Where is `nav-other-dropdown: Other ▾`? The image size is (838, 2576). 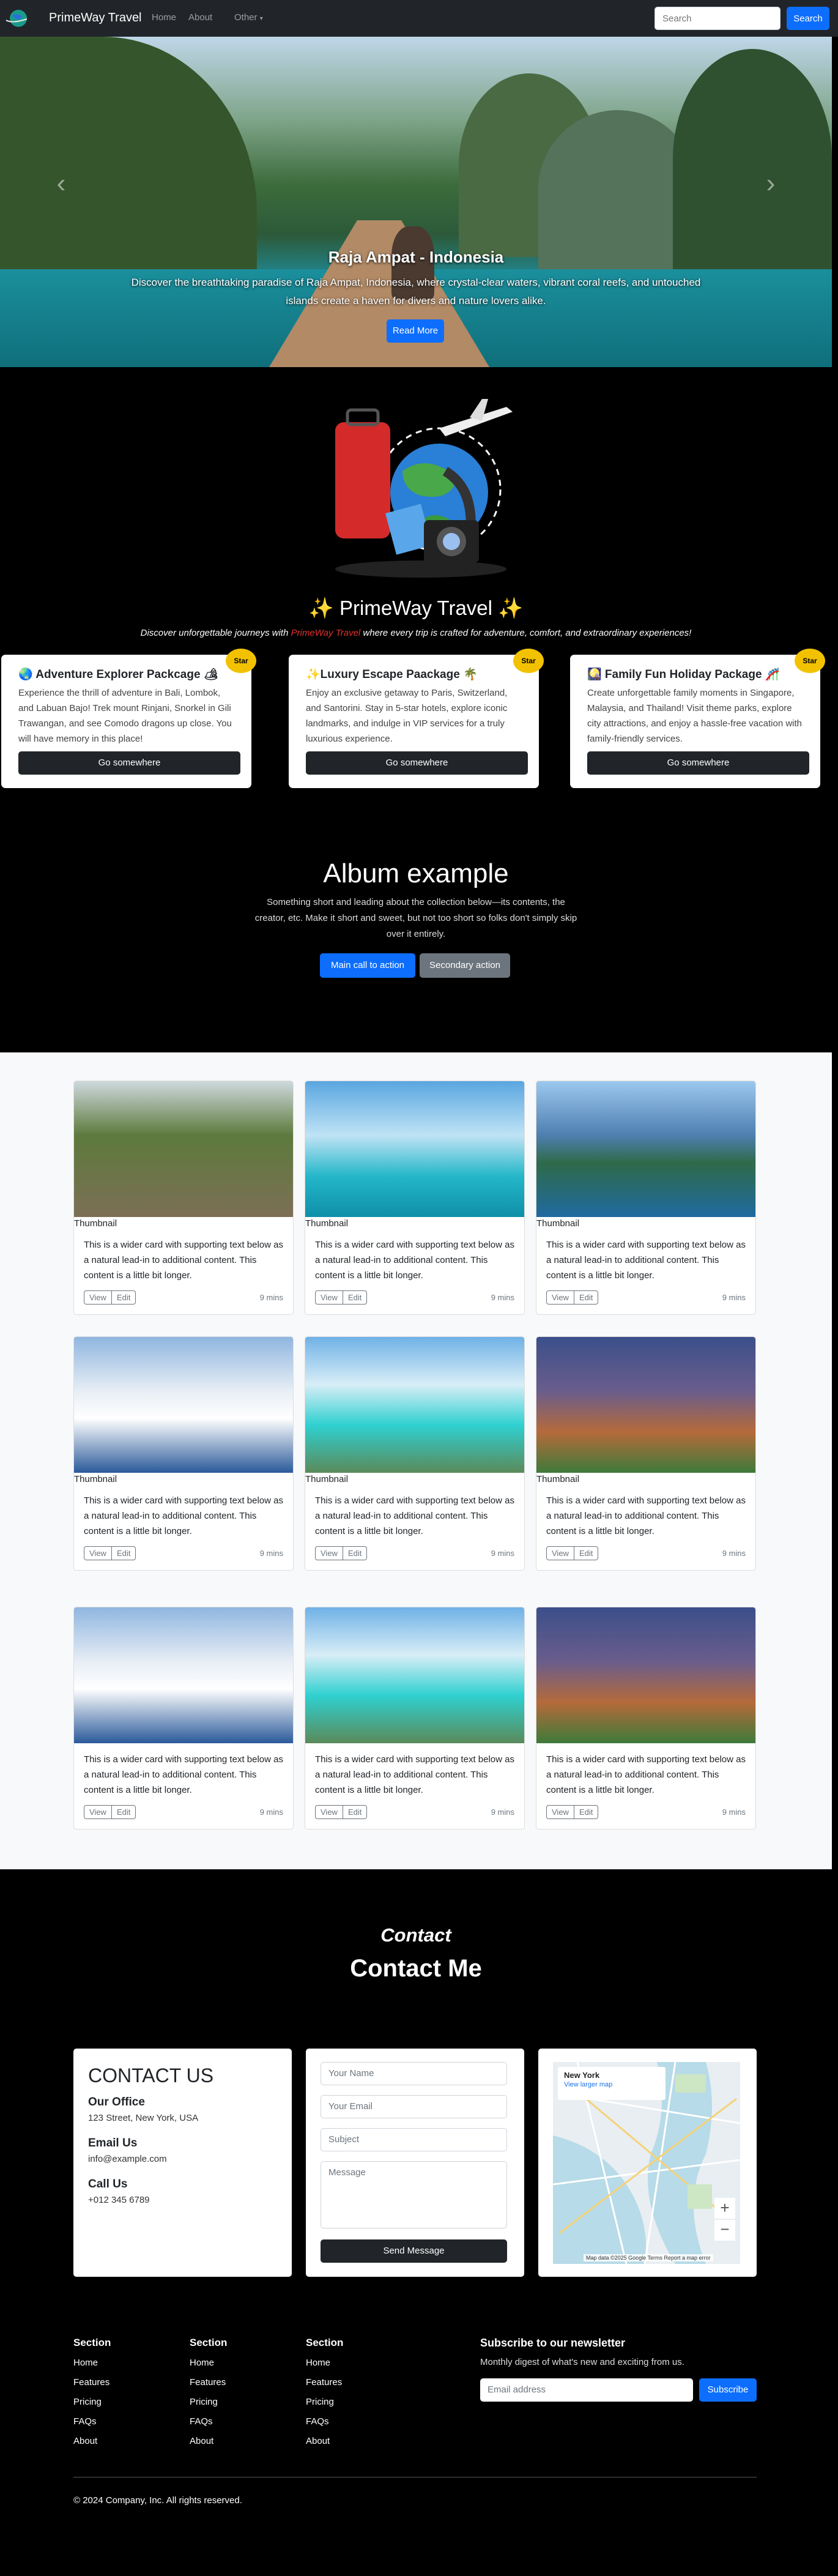 nav-other-dropdown: Other ▾ is located at coordinates (249, 17).